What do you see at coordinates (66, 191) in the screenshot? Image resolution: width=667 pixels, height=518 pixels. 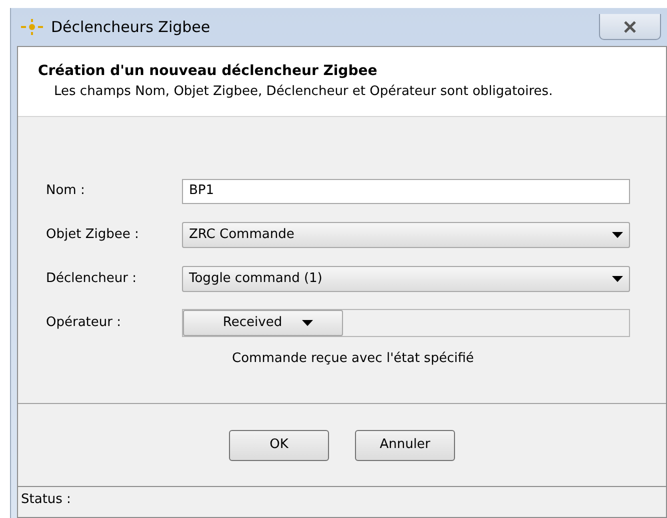 I see `field-label: Nom :` at bounding box center [66, 191].